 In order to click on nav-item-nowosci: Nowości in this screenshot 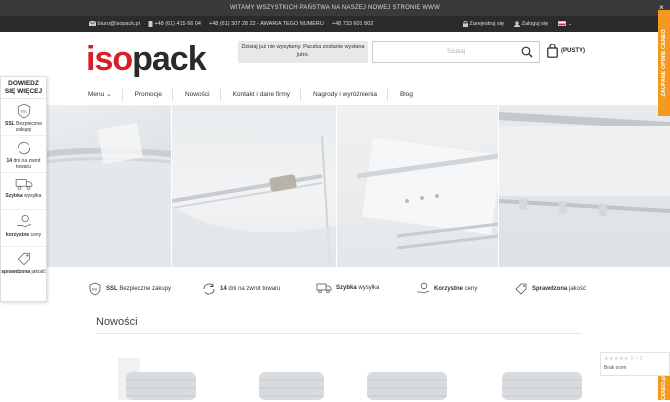, I will do `click(202, 95)`.